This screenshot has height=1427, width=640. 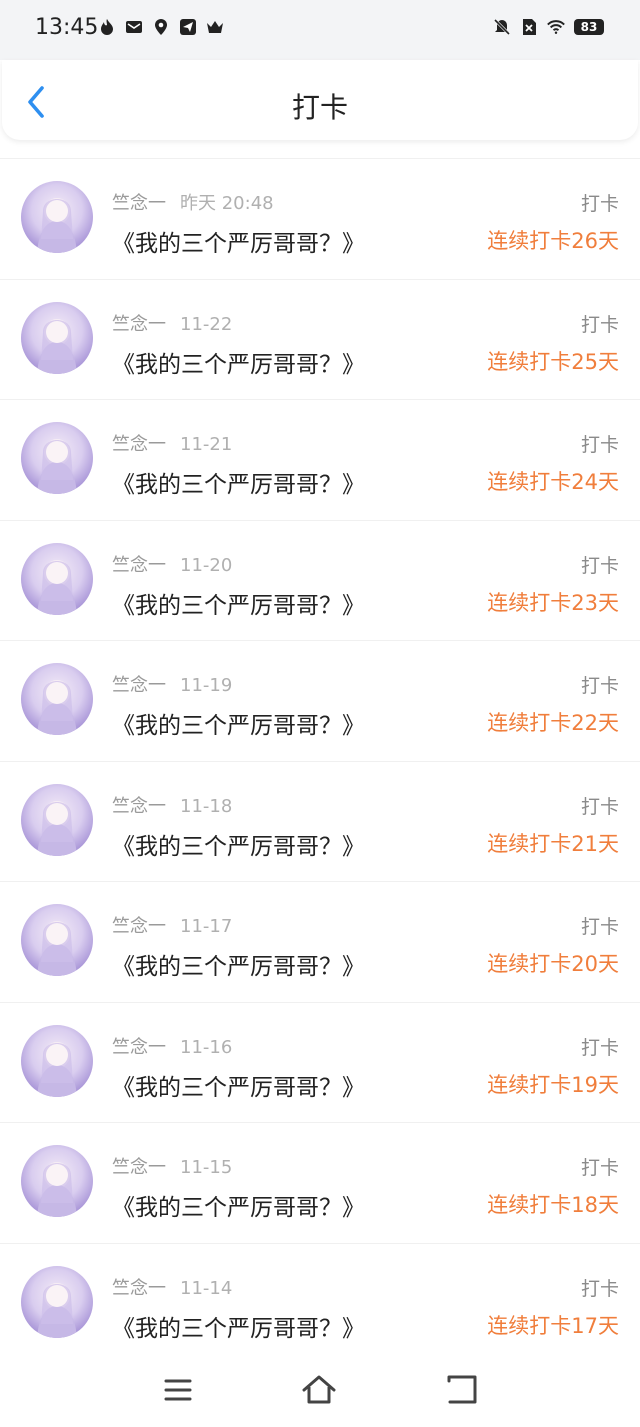 I want to click on item-meta: 竺念一 11-19, so click(x=172, y=684).